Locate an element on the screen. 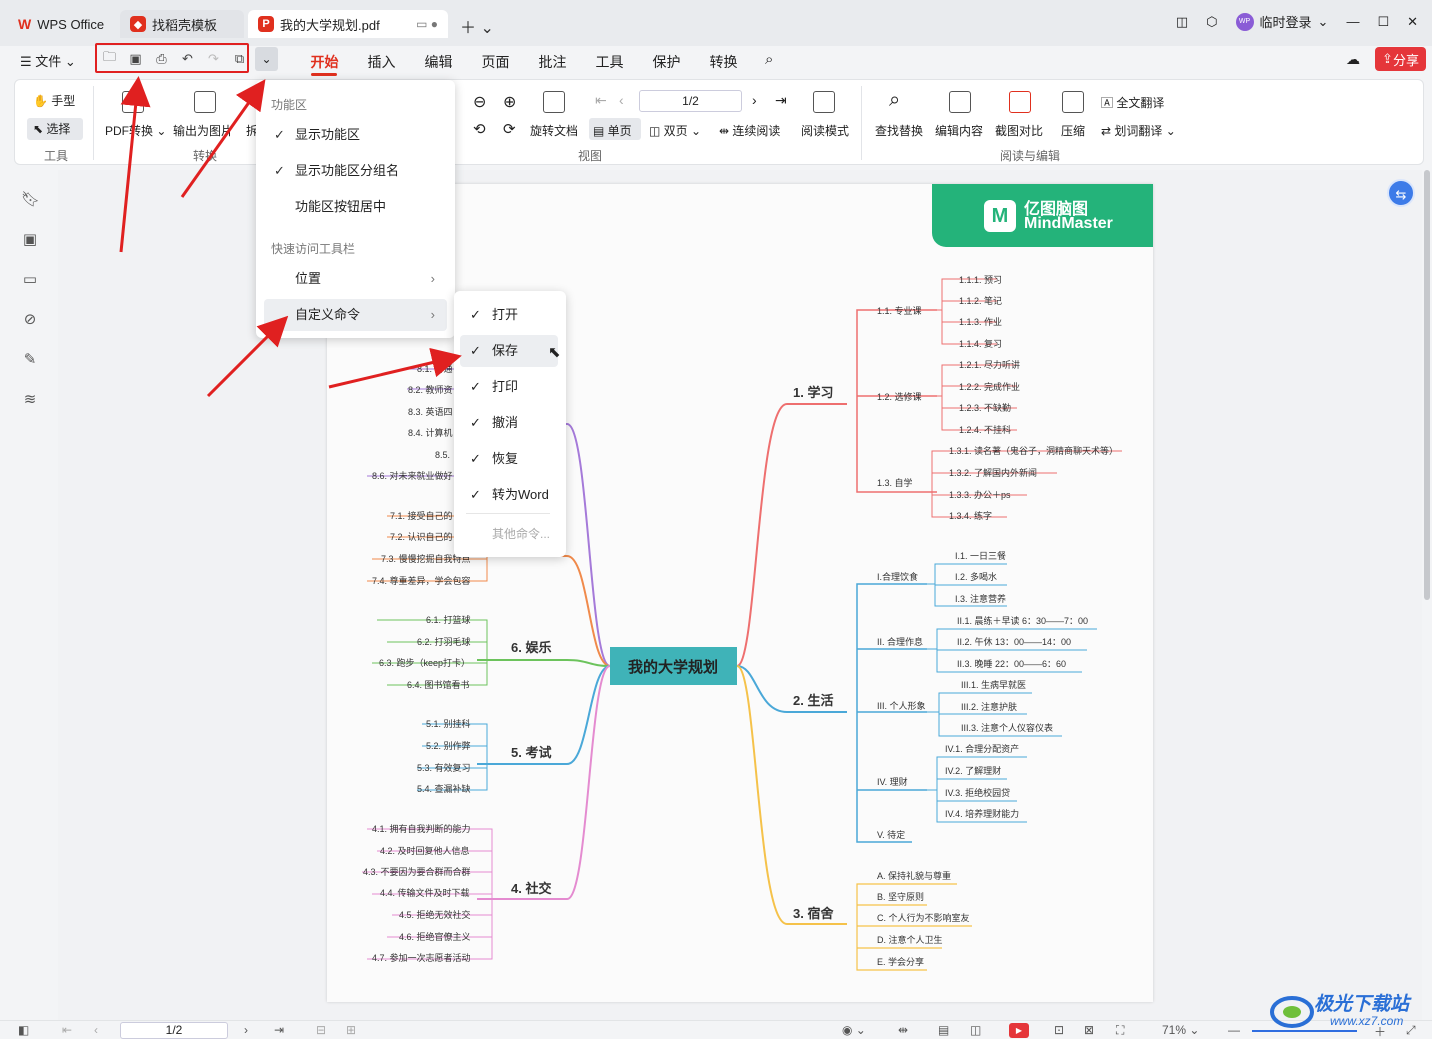 Image resolution: width=1432 pixels, height=1039 pixels. back-icon: ⊟ is located at coordinates (321, 1030).